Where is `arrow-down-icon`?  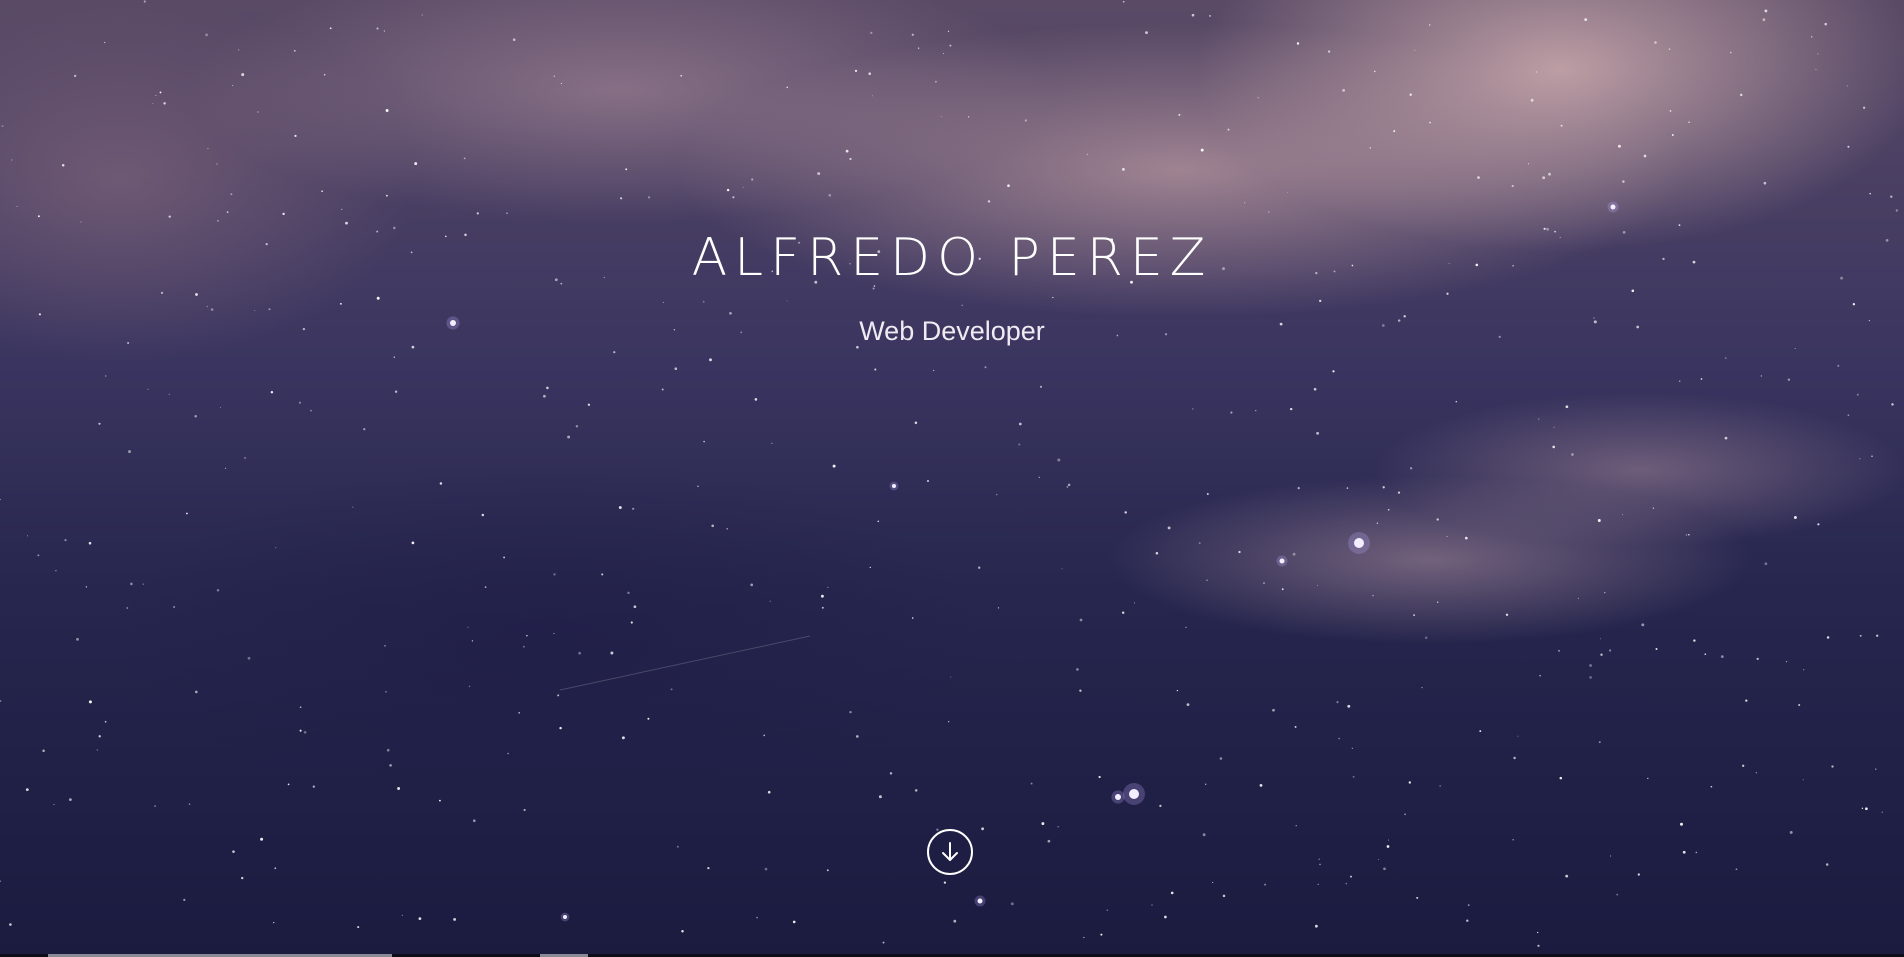 arrow-down-icon is located at coordinates (950, 851).